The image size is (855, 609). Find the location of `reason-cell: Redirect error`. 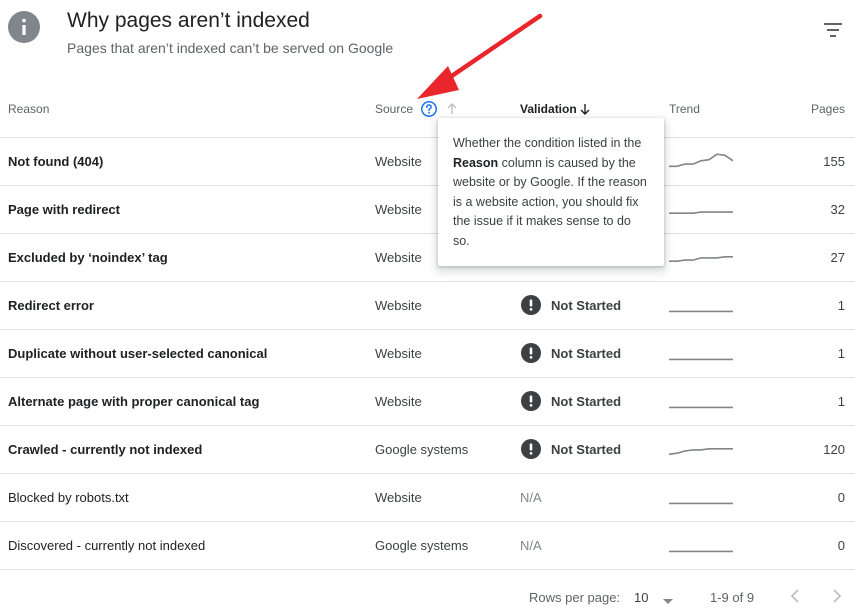

reason-cell: Redirect error is located at coordinates (51, 305).